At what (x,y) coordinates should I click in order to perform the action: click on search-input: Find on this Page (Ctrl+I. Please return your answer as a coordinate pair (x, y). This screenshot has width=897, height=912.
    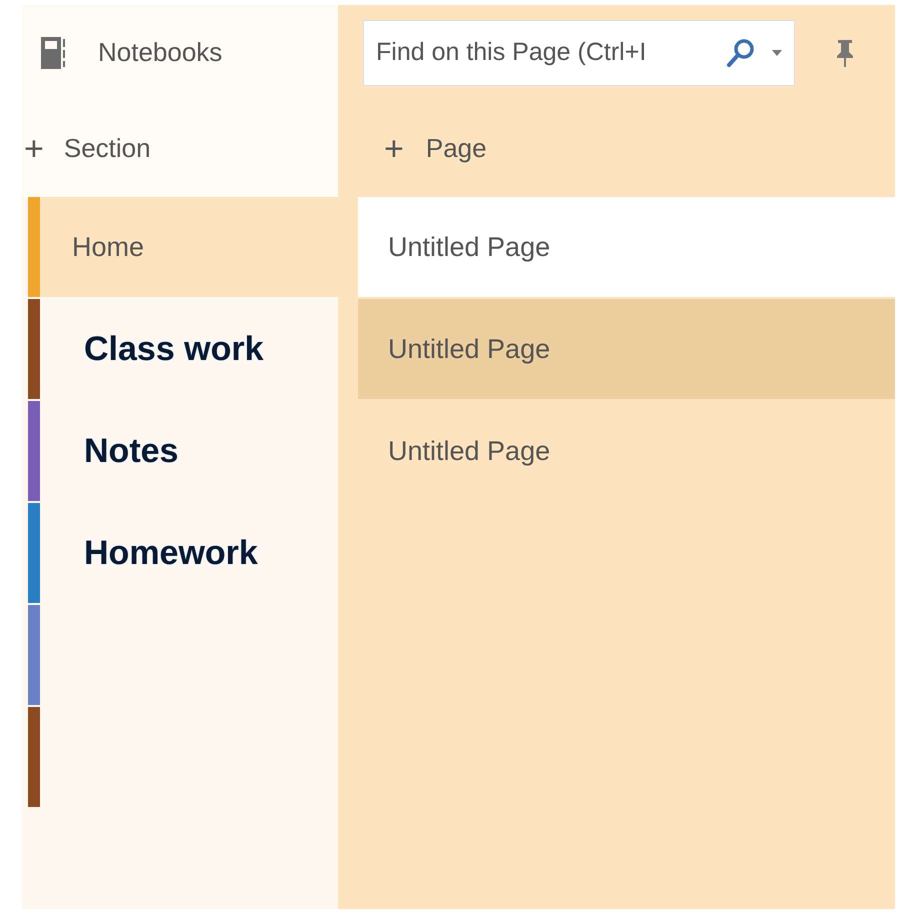
    Looking at the image, I should click on (548, 53).